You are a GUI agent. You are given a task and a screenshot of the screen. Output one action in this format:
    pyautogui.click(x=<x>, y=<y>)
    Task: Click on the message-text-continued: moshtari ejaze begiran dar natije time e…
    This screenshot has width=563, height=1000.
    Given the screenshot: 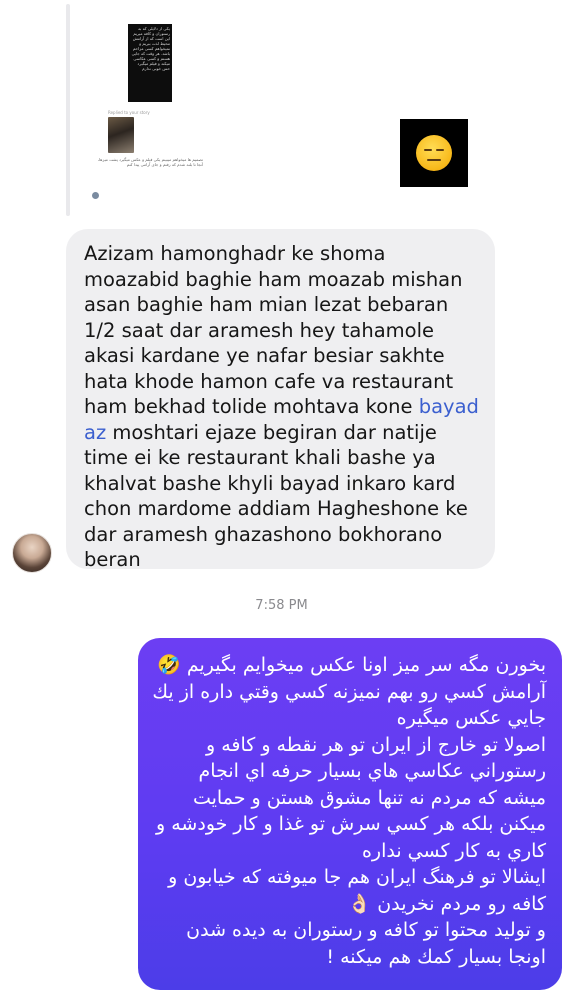 What is the action you would take?
    pyautogui.click(x=276, y=496)
    